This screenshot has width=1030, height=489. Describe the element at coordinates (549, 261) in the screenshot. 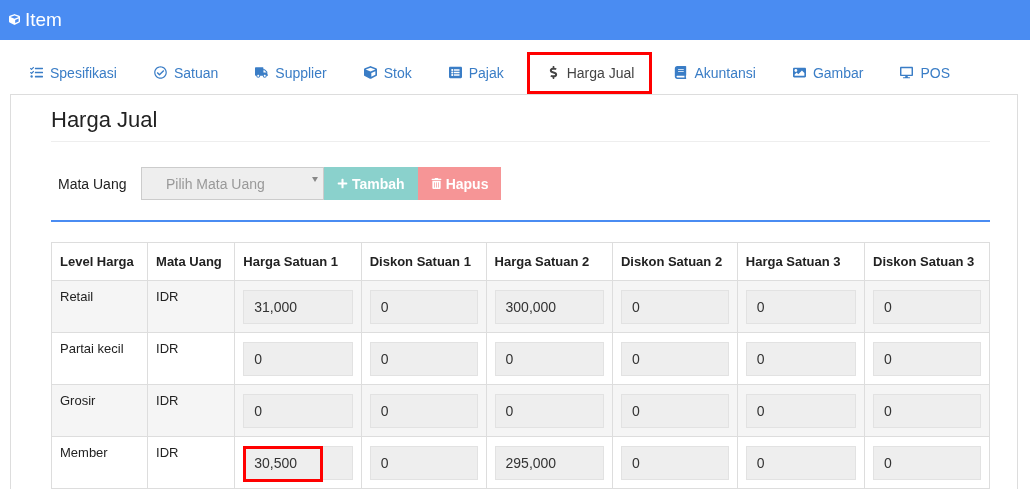

I see `column-header: Harga Satuan 2` at that location.